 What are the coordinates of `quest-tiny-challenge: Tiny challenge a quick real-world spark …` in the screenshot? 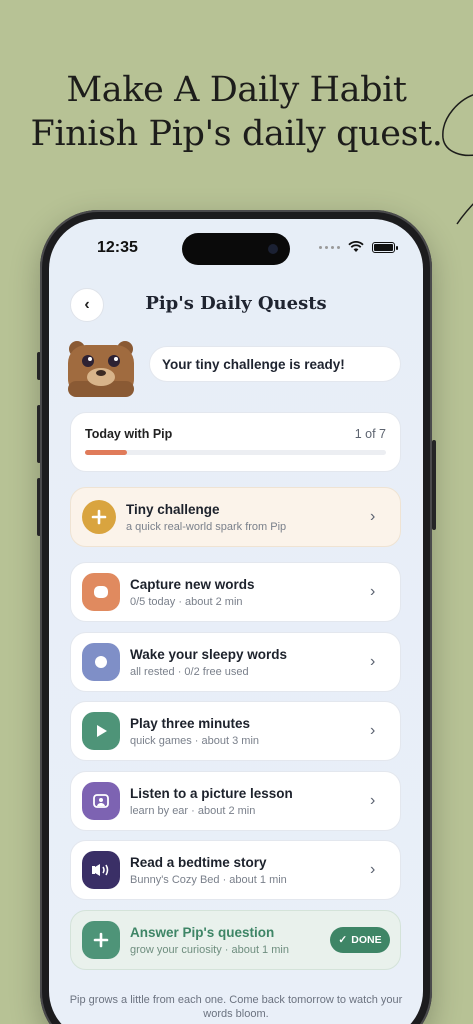 It's located at (235, 517).